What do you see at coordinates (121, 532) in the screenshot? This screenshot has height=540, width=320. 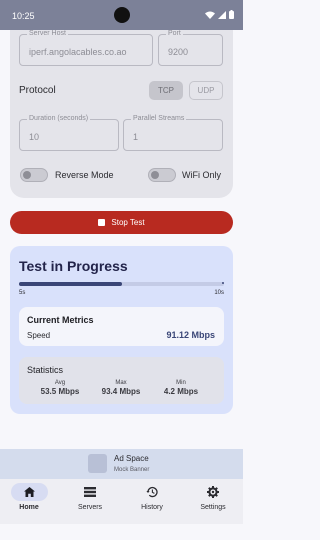 I see `system-nav-area` at bounding box center [121, 532].